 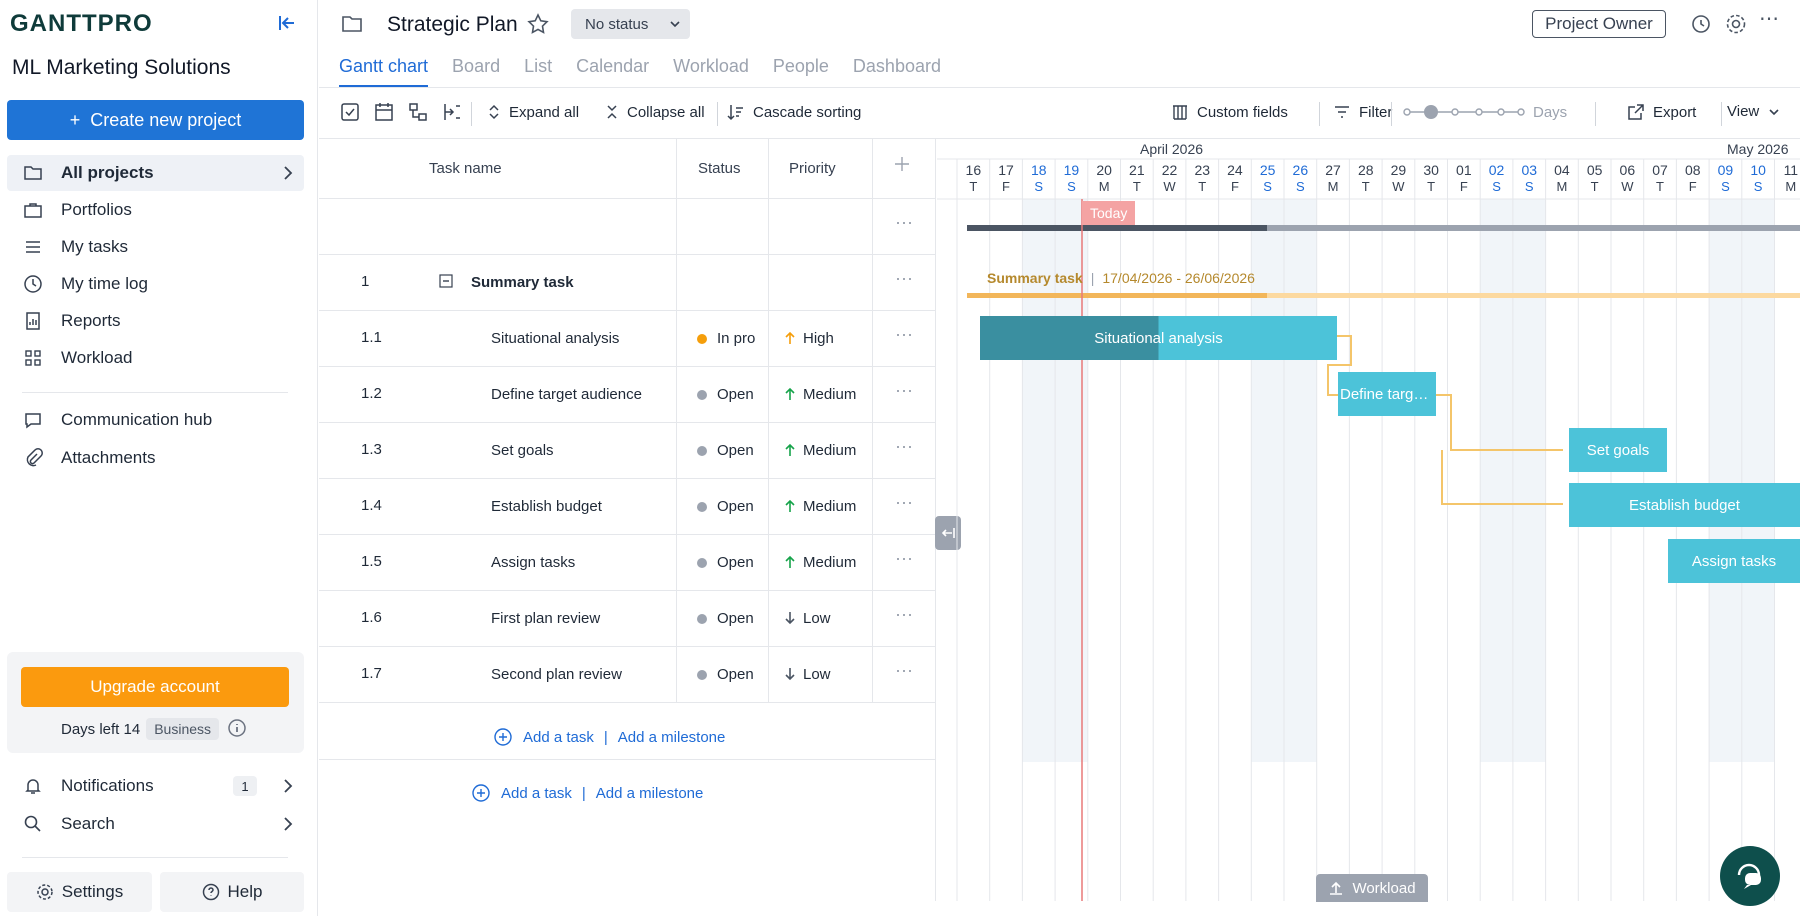 I want to click on export-button: Export, so click(x=1661, y=112).